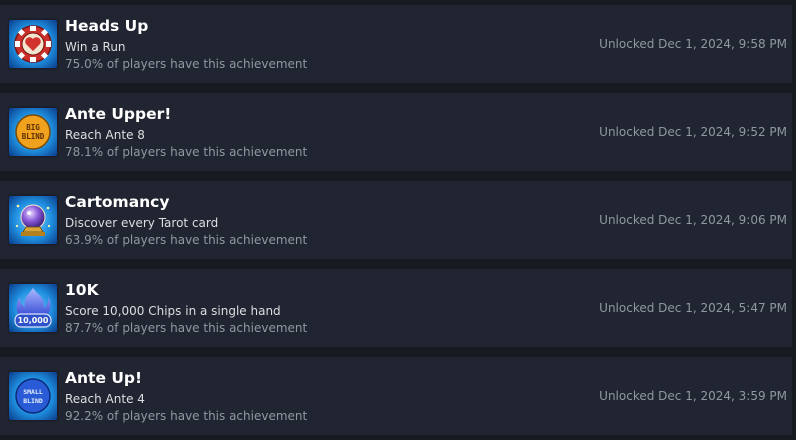 The width and height of the screenshot is (796, 440). I want to click on unlocked-timestamp: Unlocked Dec 1, 2024, 9:52 PM, so click(693, 132).